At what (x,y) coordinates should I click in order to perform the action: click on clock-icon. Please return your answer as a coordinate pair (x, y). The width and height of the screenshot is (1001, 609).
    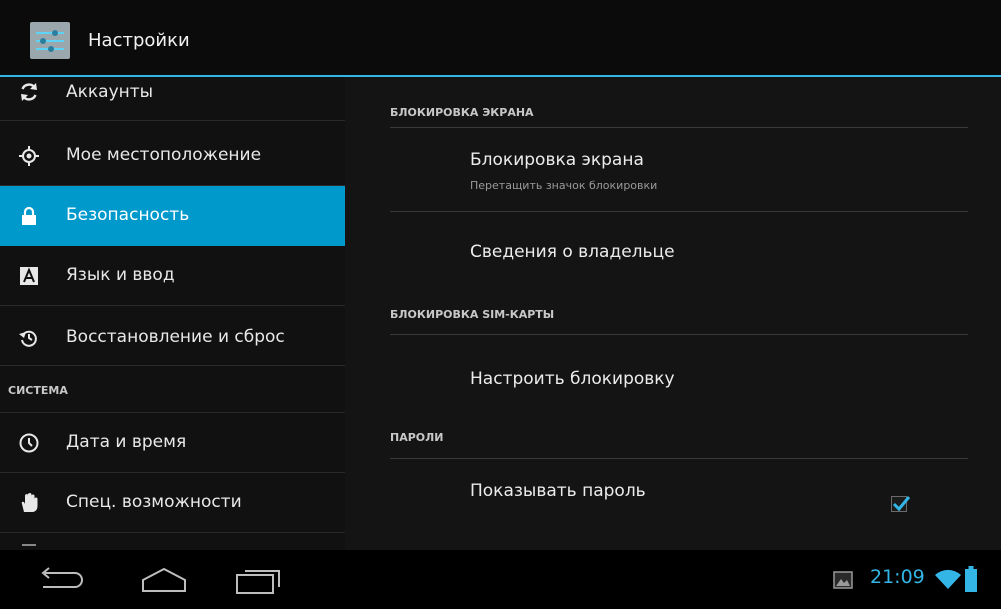
    Looking at the image, I should click on (29, 443).